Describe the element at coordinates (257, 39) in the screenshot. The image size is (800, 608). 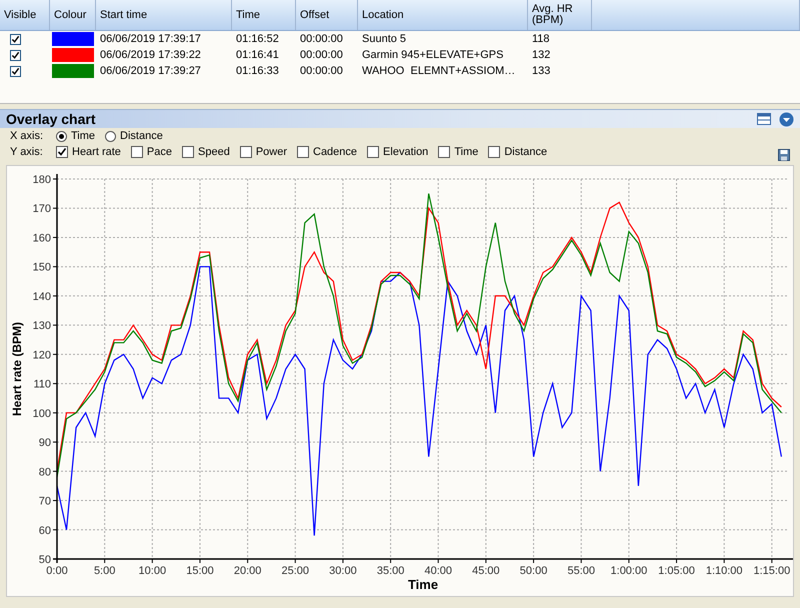
I see `table-cell-text: 01:16:52` at that location.